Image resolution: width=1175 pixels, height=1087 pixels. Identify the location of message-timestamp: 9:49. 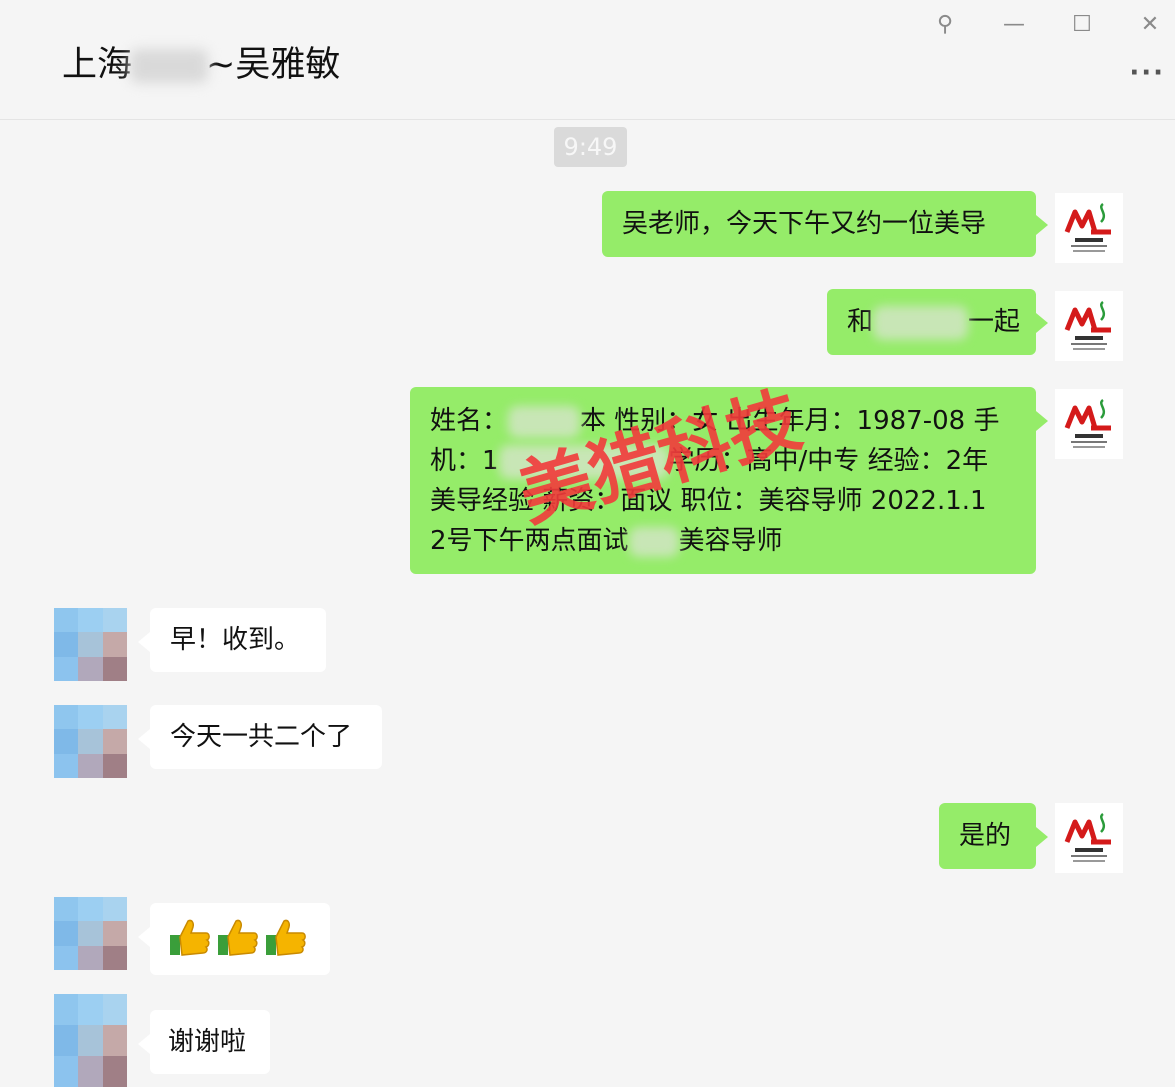
(590, 147).